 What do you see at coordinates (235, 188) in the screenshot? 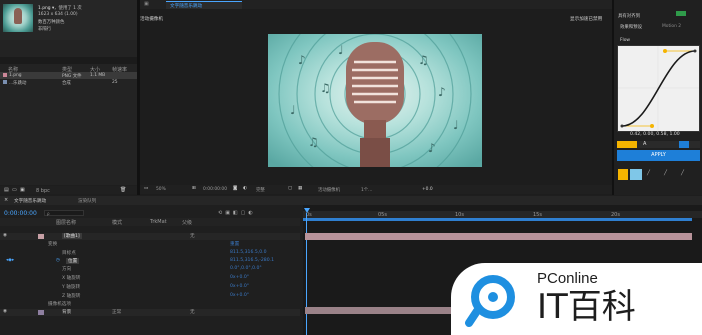
I see `snapshot-icon: ◙` at bounding box center [235, 188].